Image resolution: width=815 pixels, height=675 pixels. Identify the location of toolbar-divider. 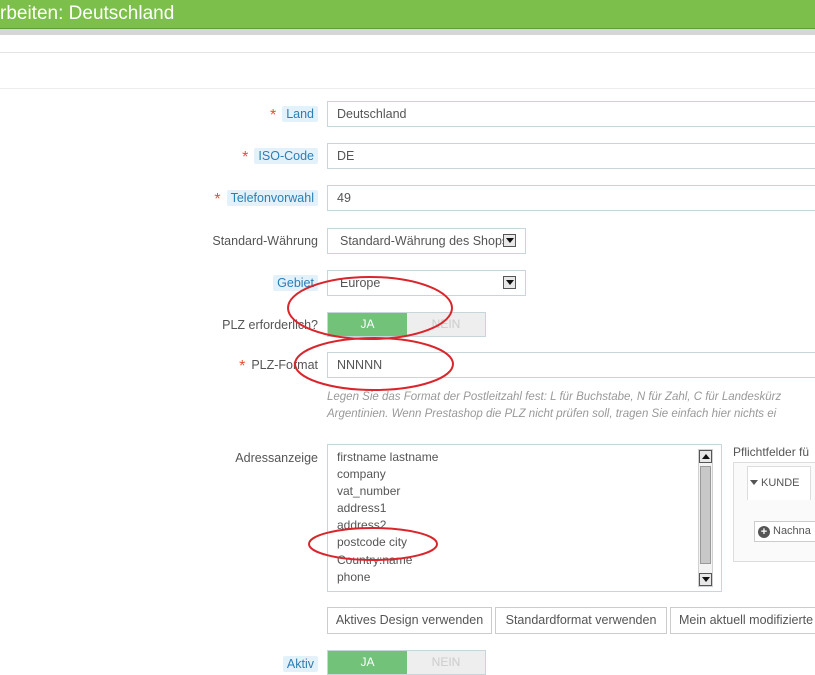
(407, 52).